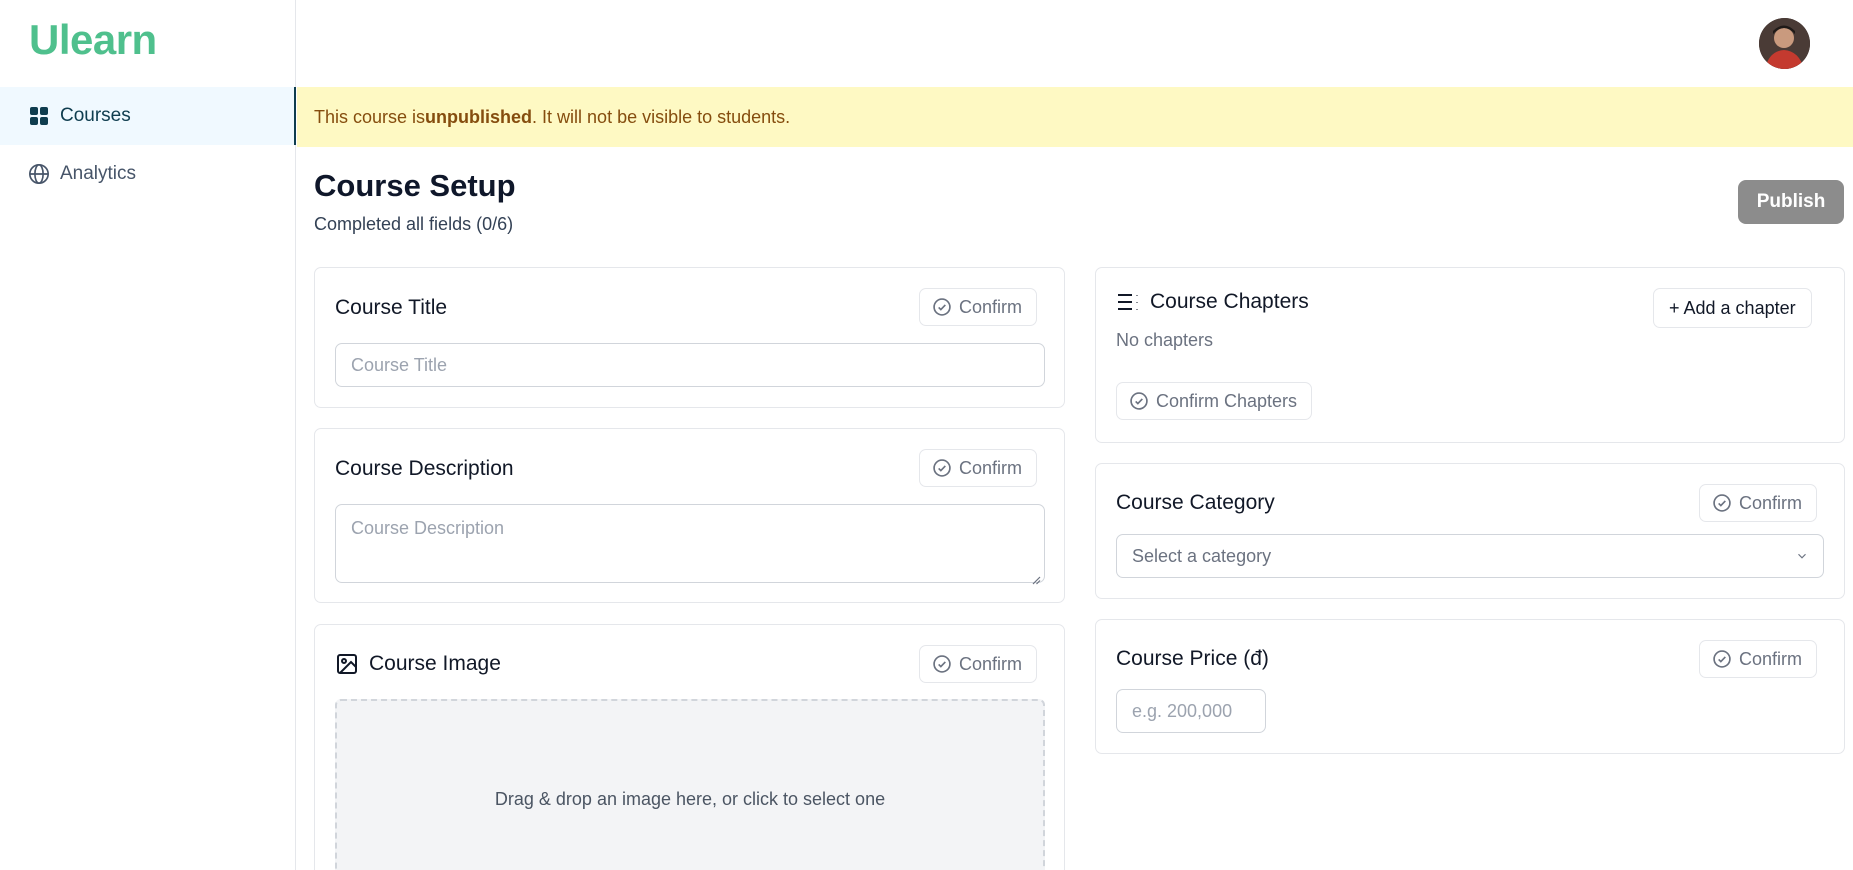 This screenshot has height=870, width=1853. What do you see at coordinates (93, 40) in the screenshot?
I see `app-logo: Ulearn` at bounding box center [93, 40].